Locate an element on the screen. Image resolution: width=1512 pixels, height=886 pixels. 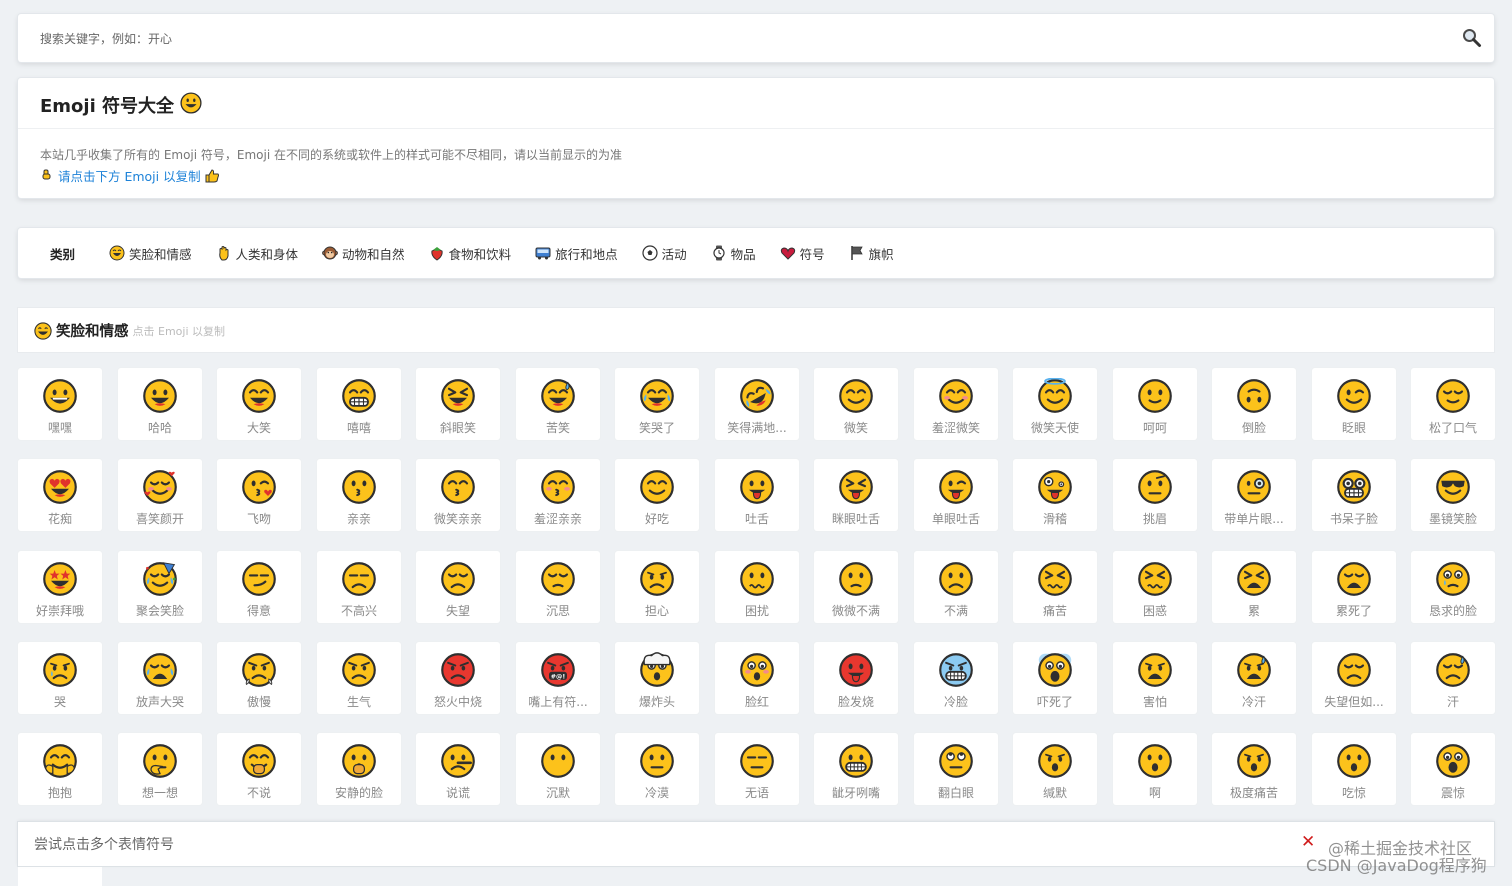
emoji-tile: 安静的脸 is located at coordinates (359, 769).